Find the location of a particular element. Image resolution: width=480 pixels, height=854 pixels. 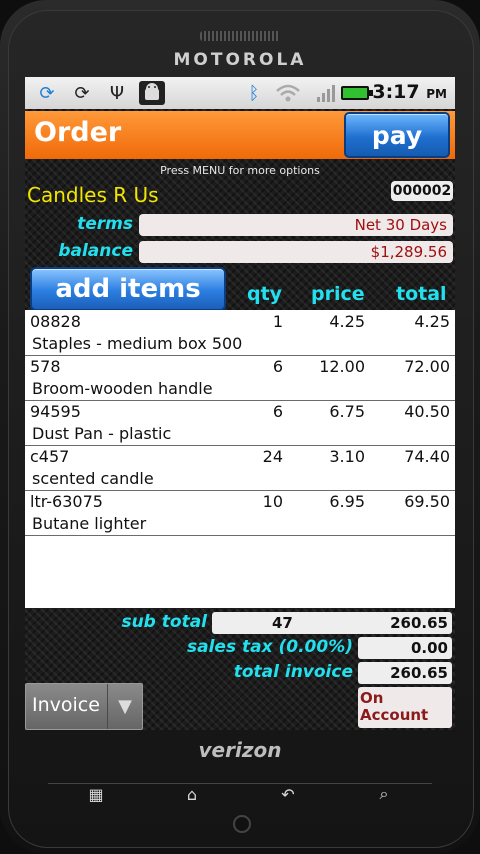

payment-status: On Account is located at coordinates (405, 707).